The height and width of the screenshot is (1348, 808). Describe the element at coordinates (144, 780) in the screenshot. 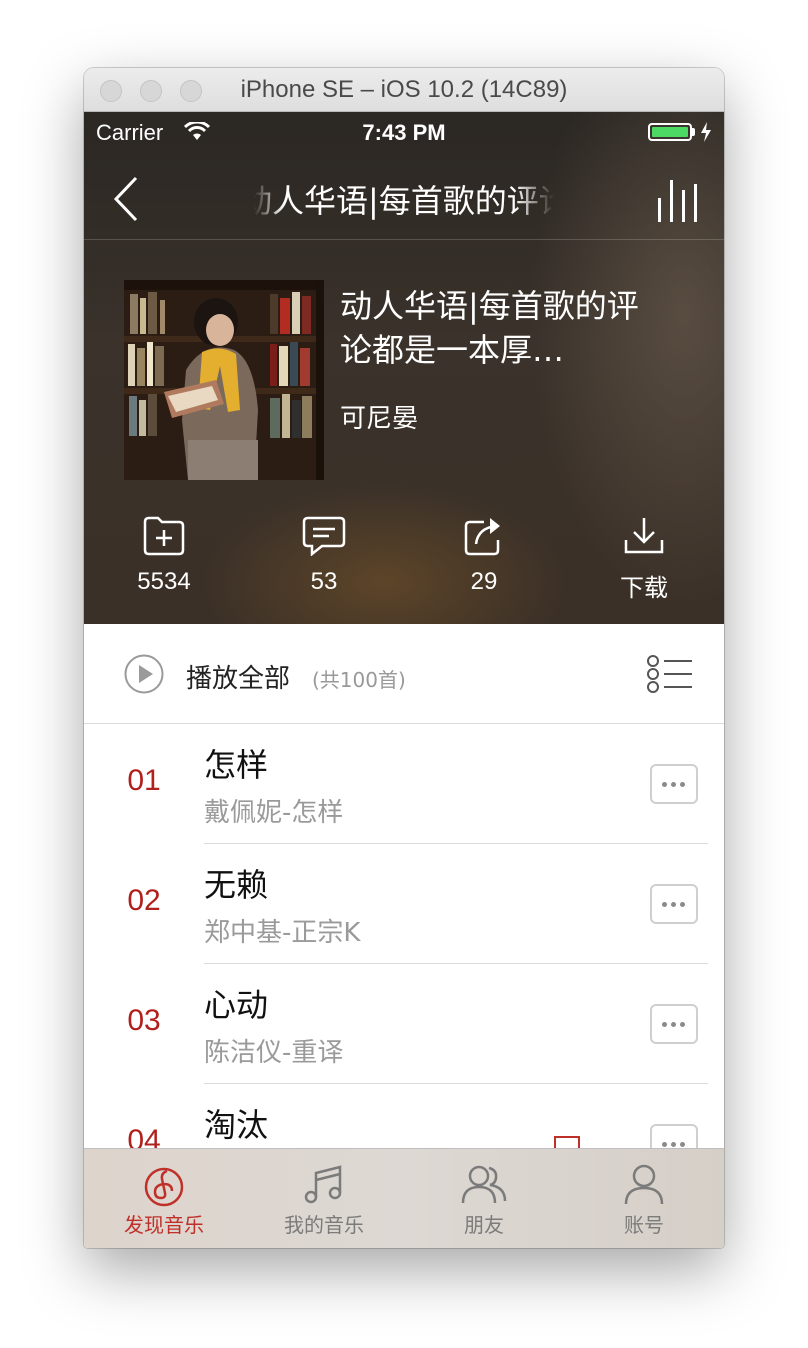

I see `track-number: 01` at that location.